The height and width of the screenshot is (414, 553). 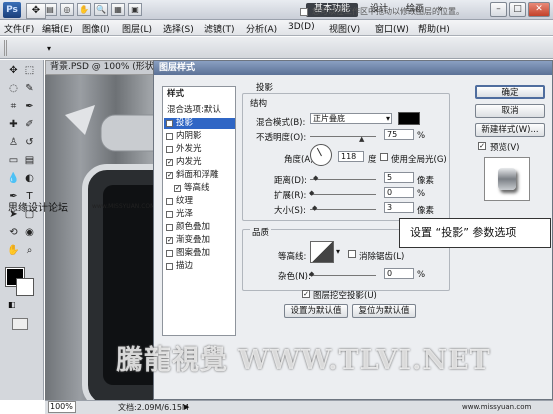 What do you see at coordinates (306, 294) in the screenshot?
I see `knockout-checkbox: ✓` at bounding box center [306, 294].